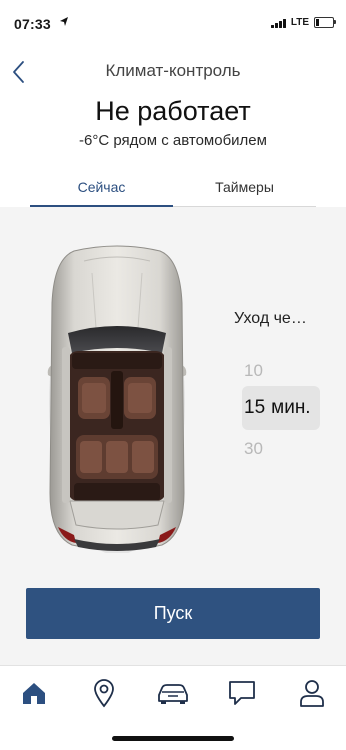 The image size is (346, 750). I want to click on profile-icon, so click(312, 693).